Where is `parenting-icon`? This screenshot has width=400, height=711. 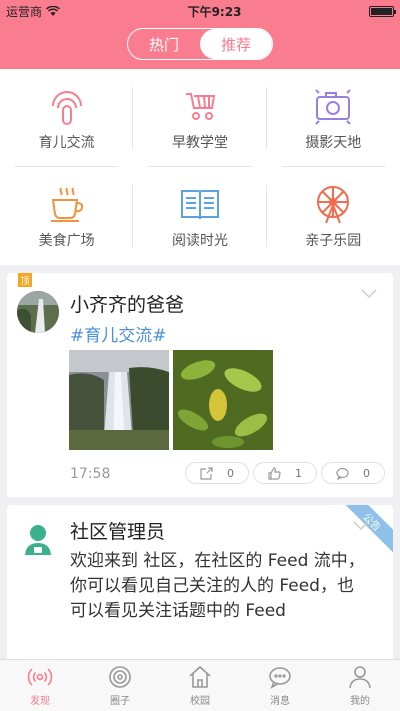
parenting-icon is located at coordinates (66, 108).